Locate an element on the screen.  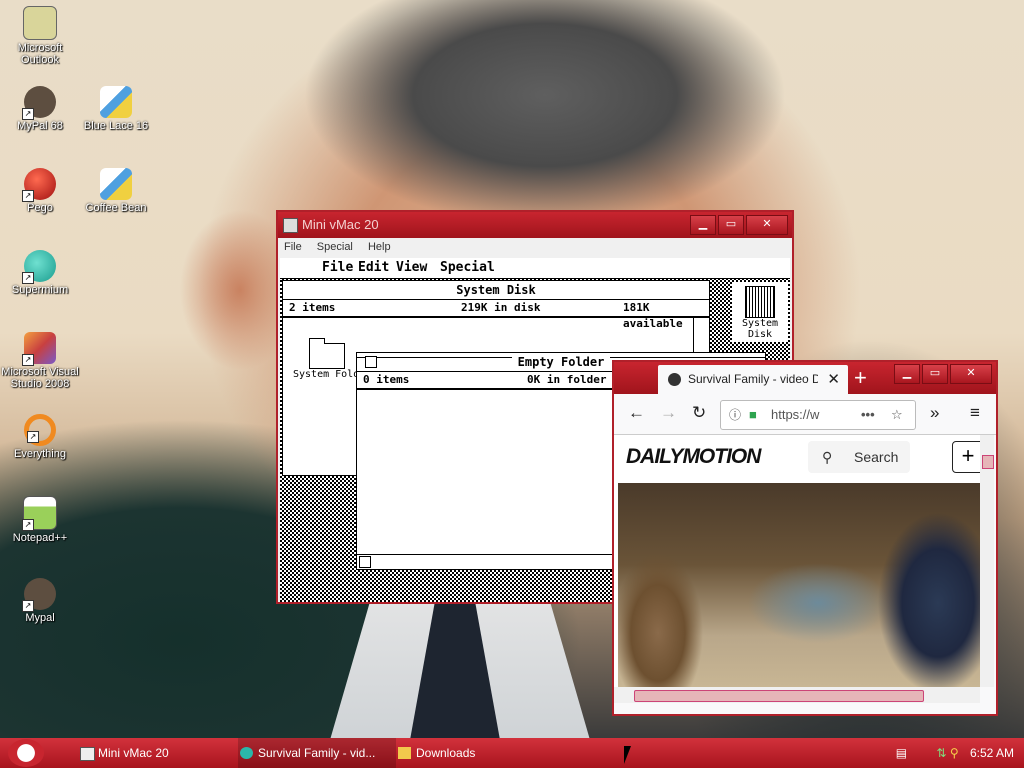
desktop-icon-pego: ↗ Pego is located at coordinates (40, 191).